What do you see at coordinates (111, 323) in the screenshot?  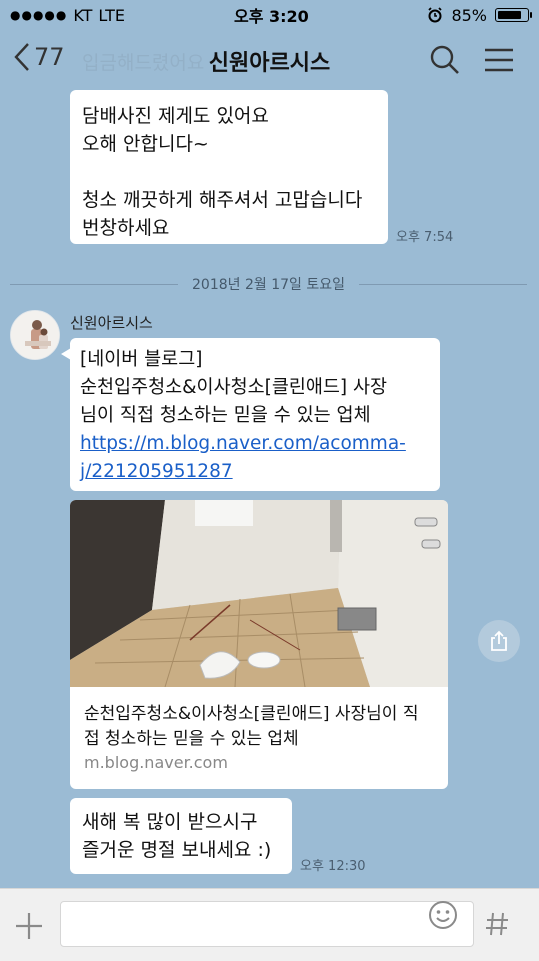 I see `sender-name: 신원아르시스` at bounding box center [111, 323].